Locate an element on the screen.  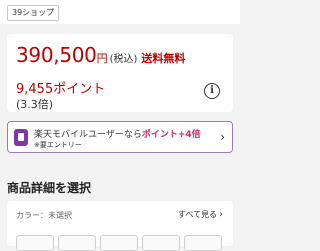
price-unit: 円 is located at coordinates (102, 58).